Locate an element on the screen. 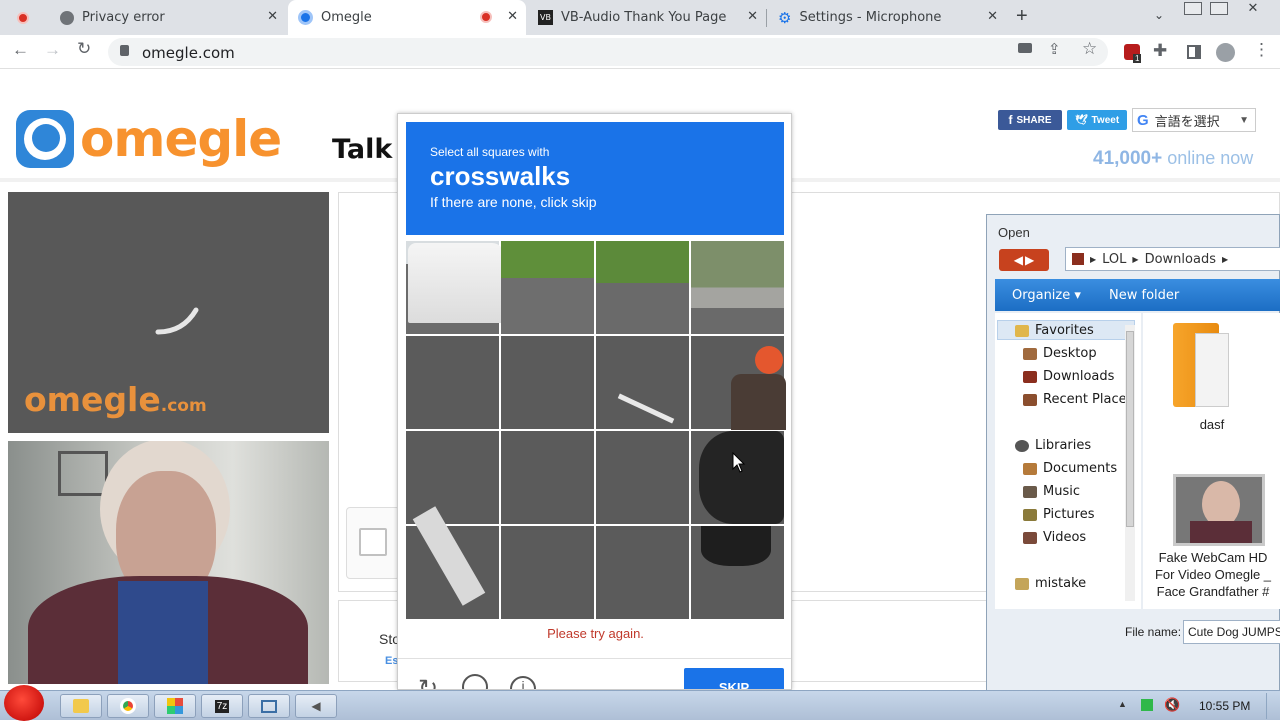 Image resolution: width=1280 pixels, height=721 pixels. tab-vb-audio: VB VB-Audio Thank You Page ✕ is located at coordinates (647, 17).